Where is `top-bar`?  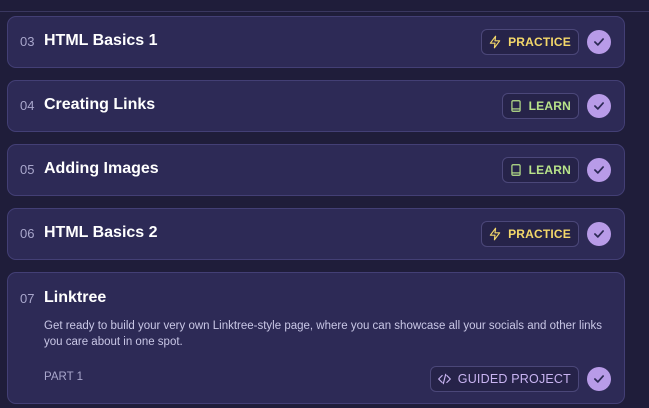 top-bar is located at coordinates (324, 6).